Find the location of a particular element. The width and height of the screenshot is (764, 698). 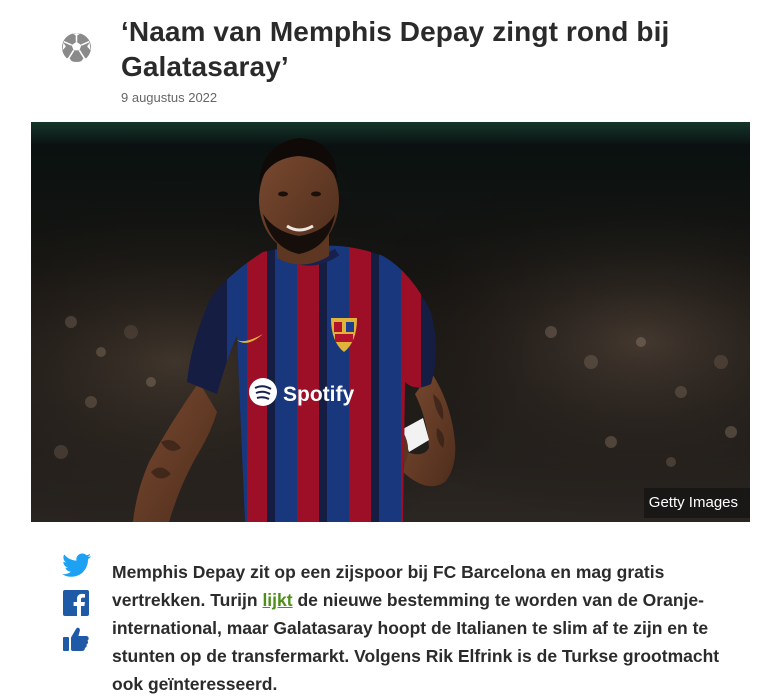

twitter-icon is located at coordinates (77, 566).